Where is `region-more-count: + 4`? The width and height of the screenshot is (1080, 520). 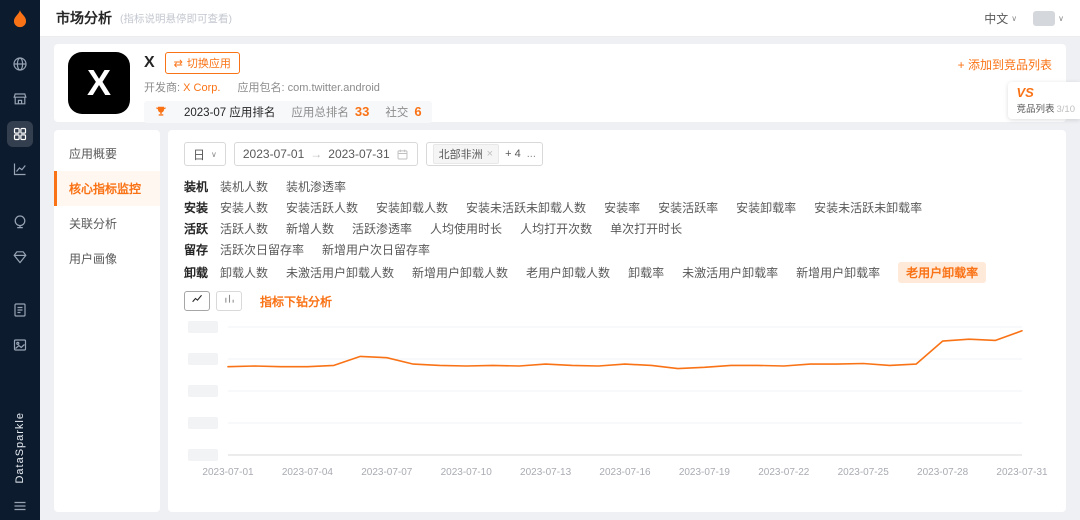
region-more-count: + 4 is located at coordinates (513, 154).